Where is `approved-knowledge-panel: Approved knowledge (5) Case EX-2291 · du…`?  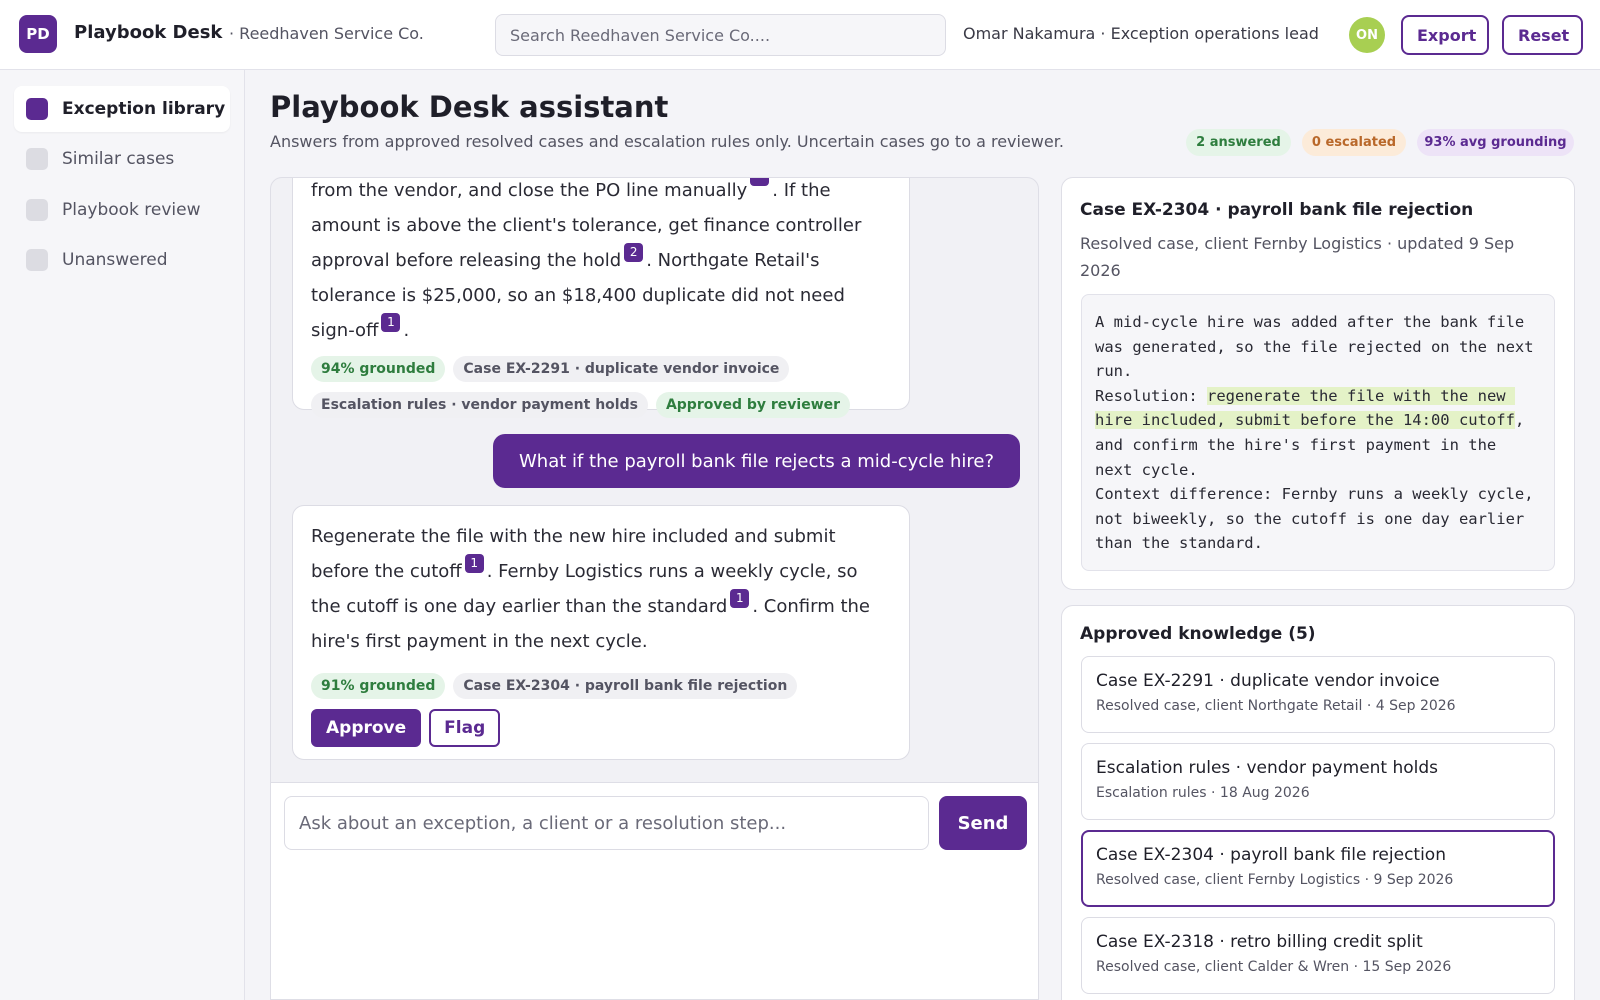
approved-knowledge-panel: Approved knowledge (5) Case EX-2291 · du… is located at coordinates (1318, 802).